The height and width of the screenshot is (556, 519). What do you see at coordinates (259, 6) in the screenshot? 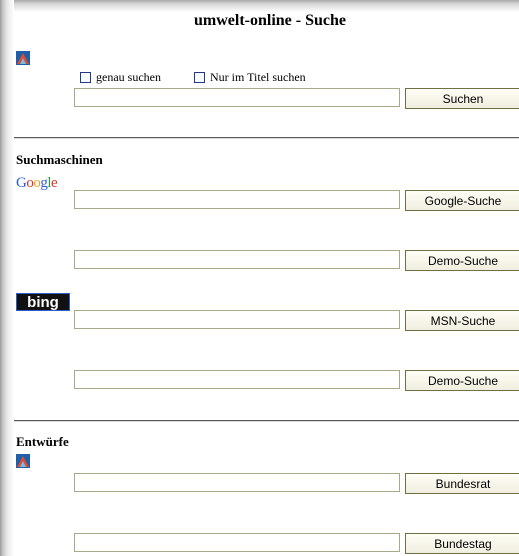
I see `window-shadow-top` at bounding box center [259, 6].